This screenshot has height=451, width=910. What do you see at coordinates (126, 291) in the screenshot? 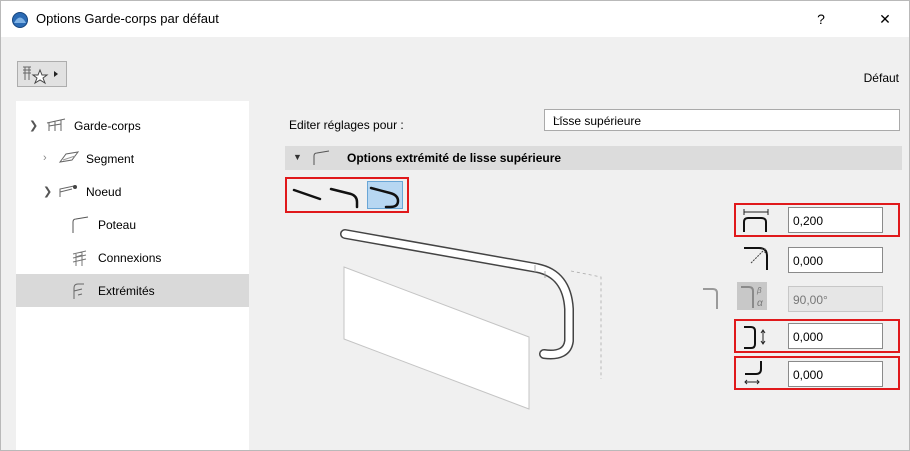
I see `tree-item-label: Extrémités` at bounding box center [126, 291].